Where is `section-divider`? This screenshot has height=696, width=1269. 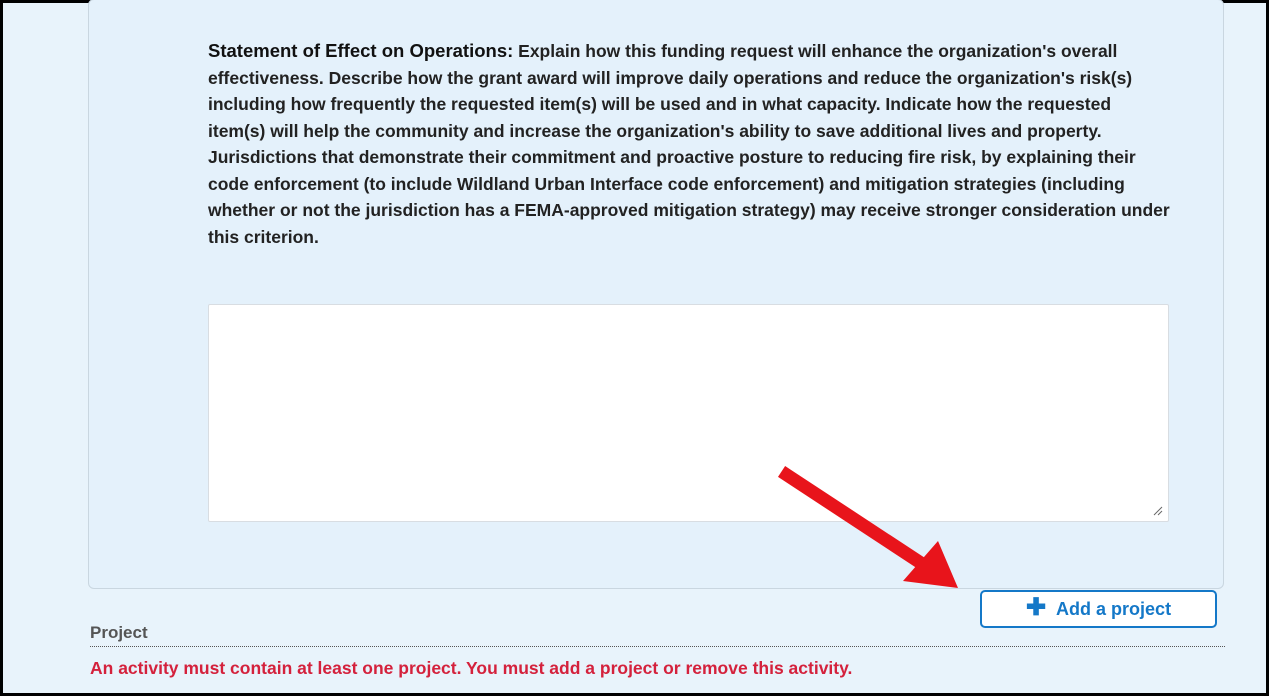
section-divider is located at coordinates (657, 646).